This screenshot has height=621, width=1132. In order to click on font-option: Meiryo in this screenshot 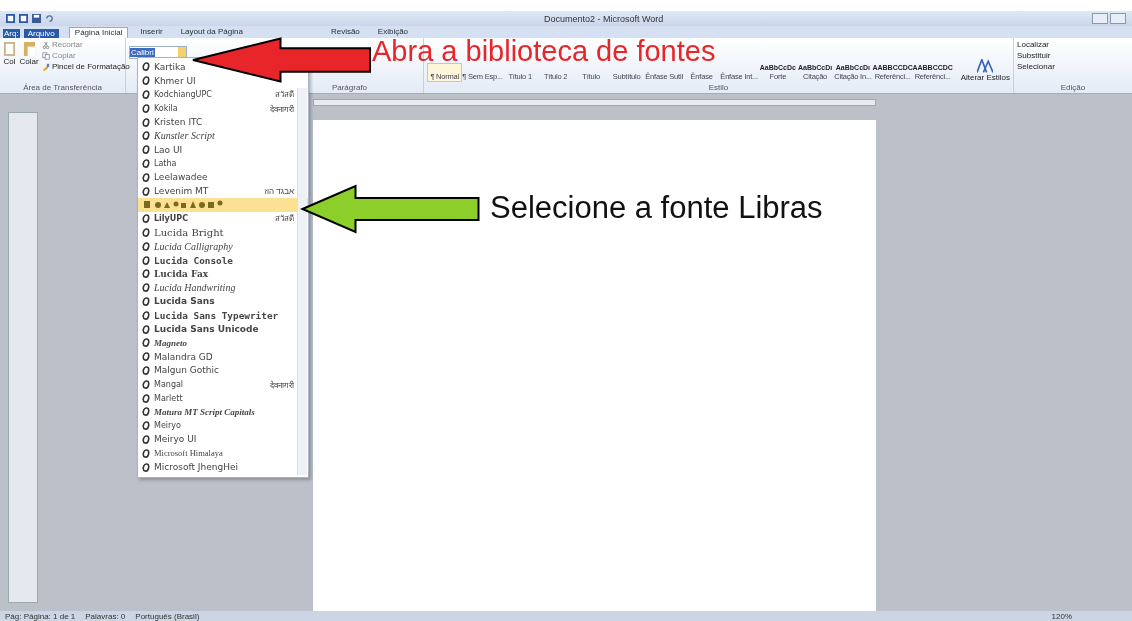, I will do `click(160, 425)`.